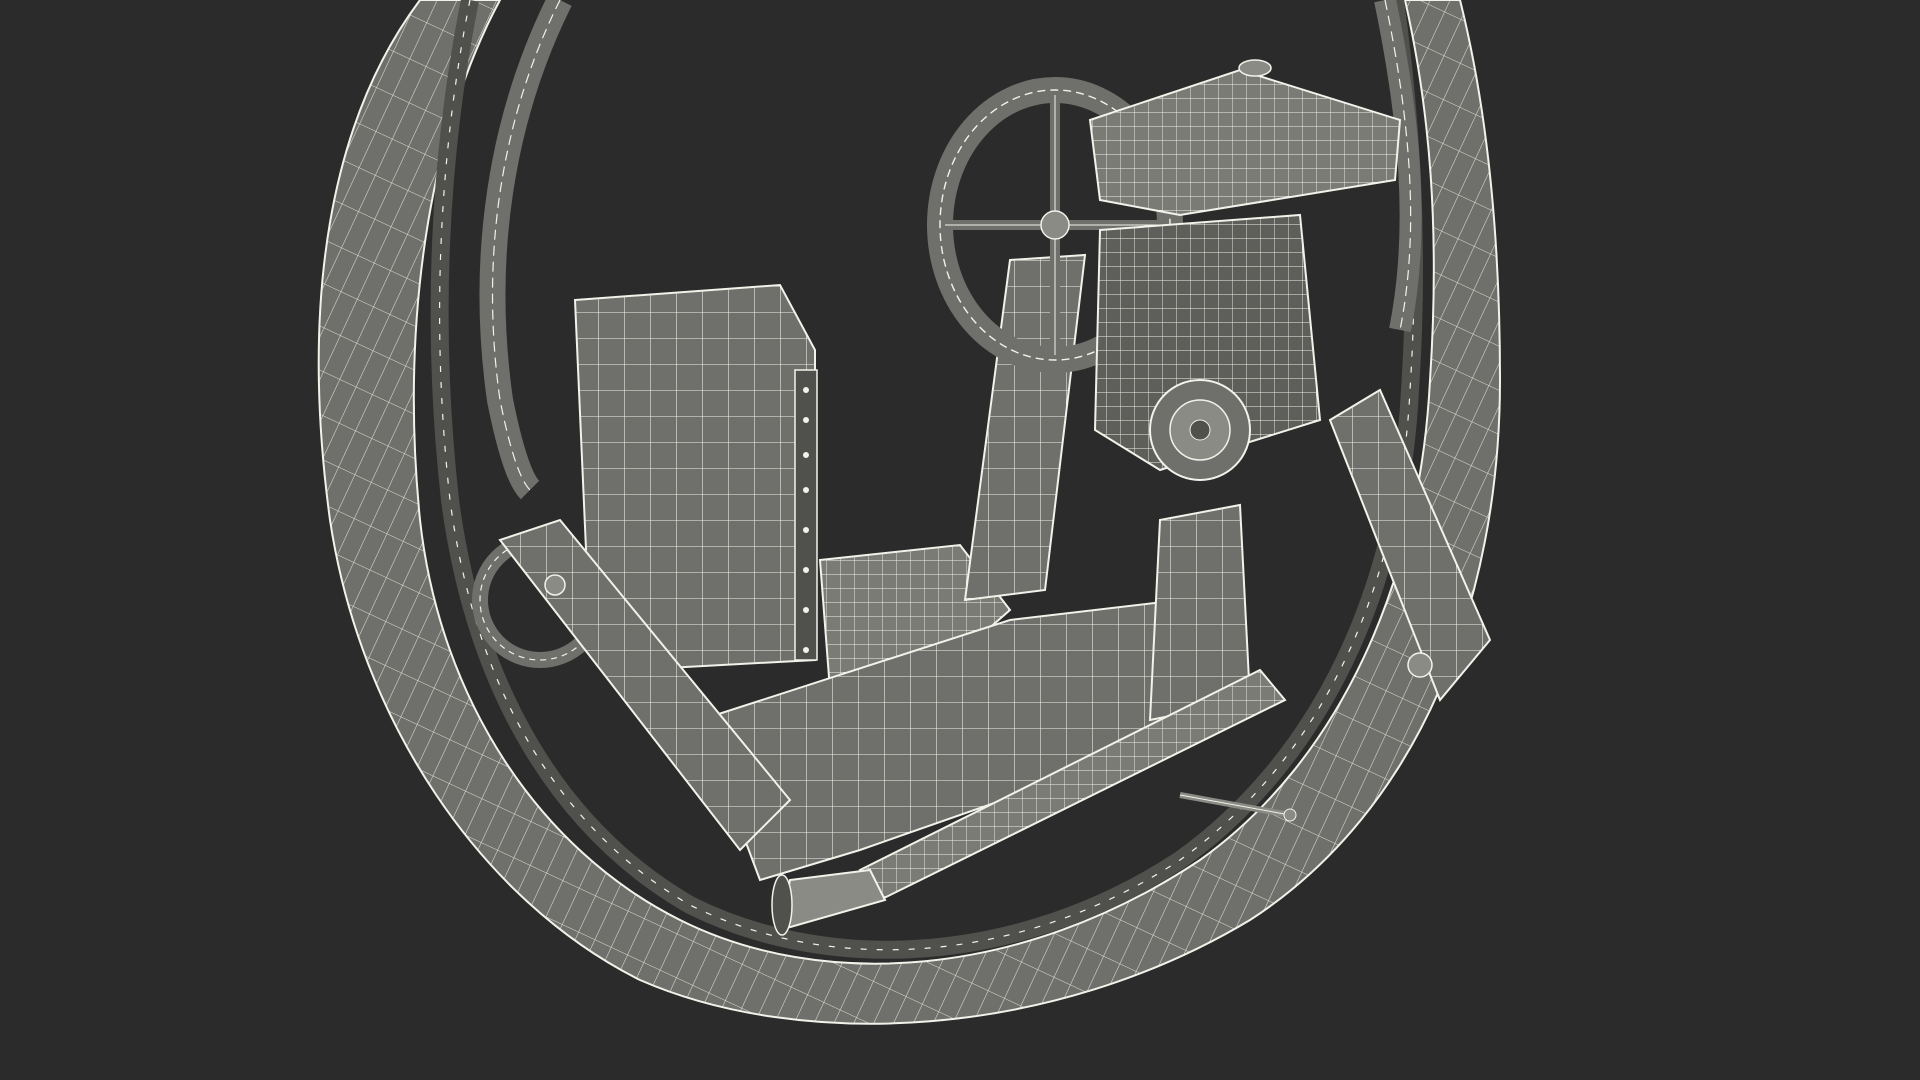 The image size is (1920, 1080). I want to click on fuel-tank, so click(1245, 138).